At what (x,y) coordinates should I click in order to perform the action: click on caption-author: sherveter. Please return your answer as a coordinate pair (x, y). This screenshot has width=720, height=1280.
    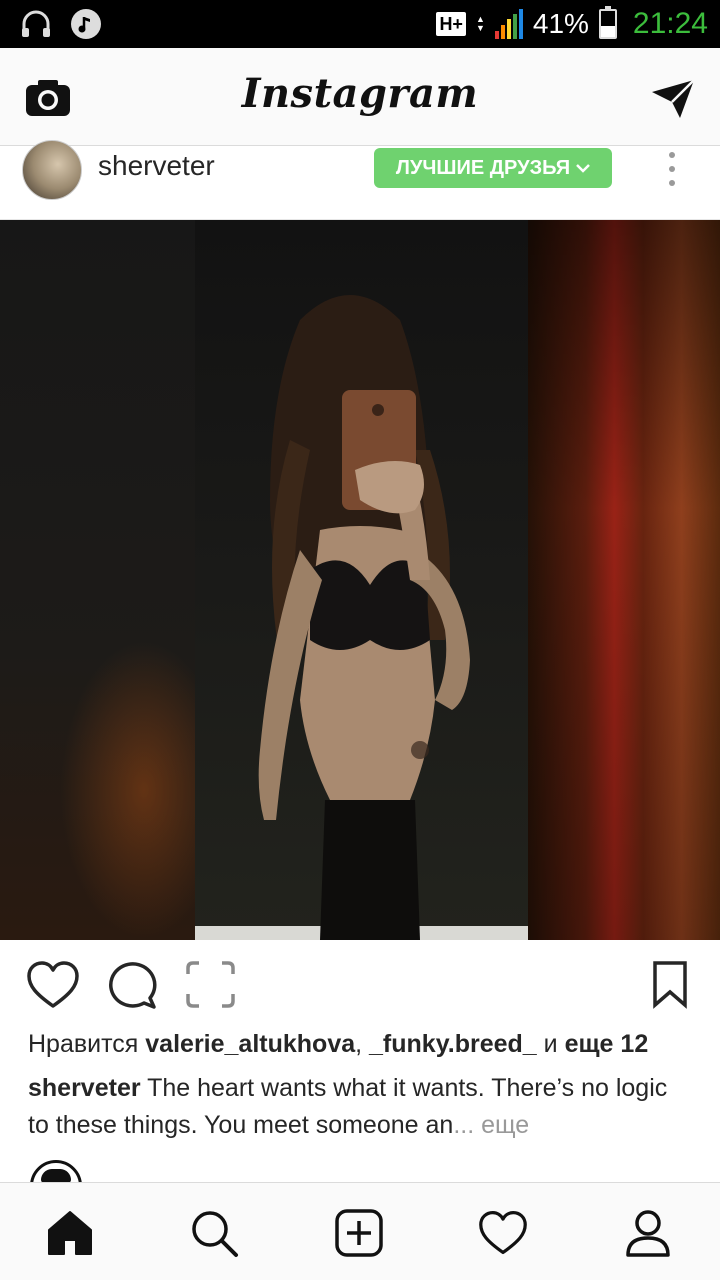
    Looking at the image, I should click on (84, 1088).